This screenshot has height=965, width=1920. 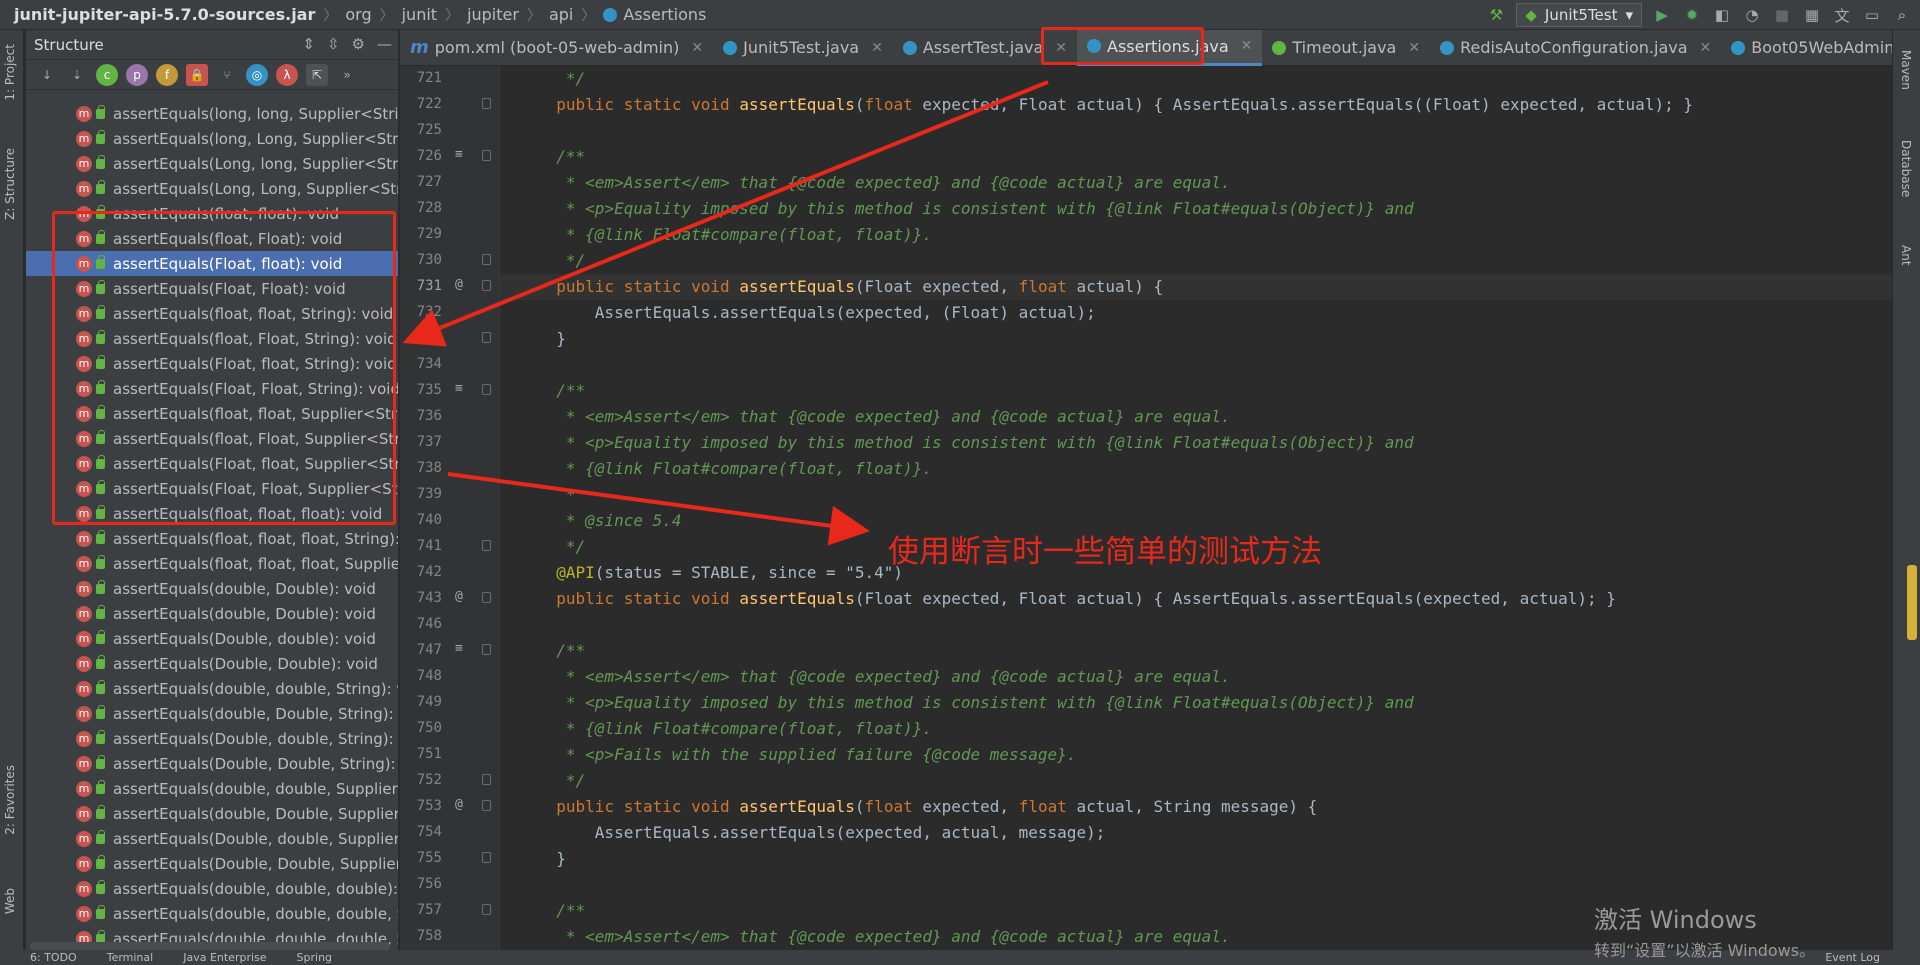 I want to click on breadcrumb-api: api, so click(x=561, y=14).